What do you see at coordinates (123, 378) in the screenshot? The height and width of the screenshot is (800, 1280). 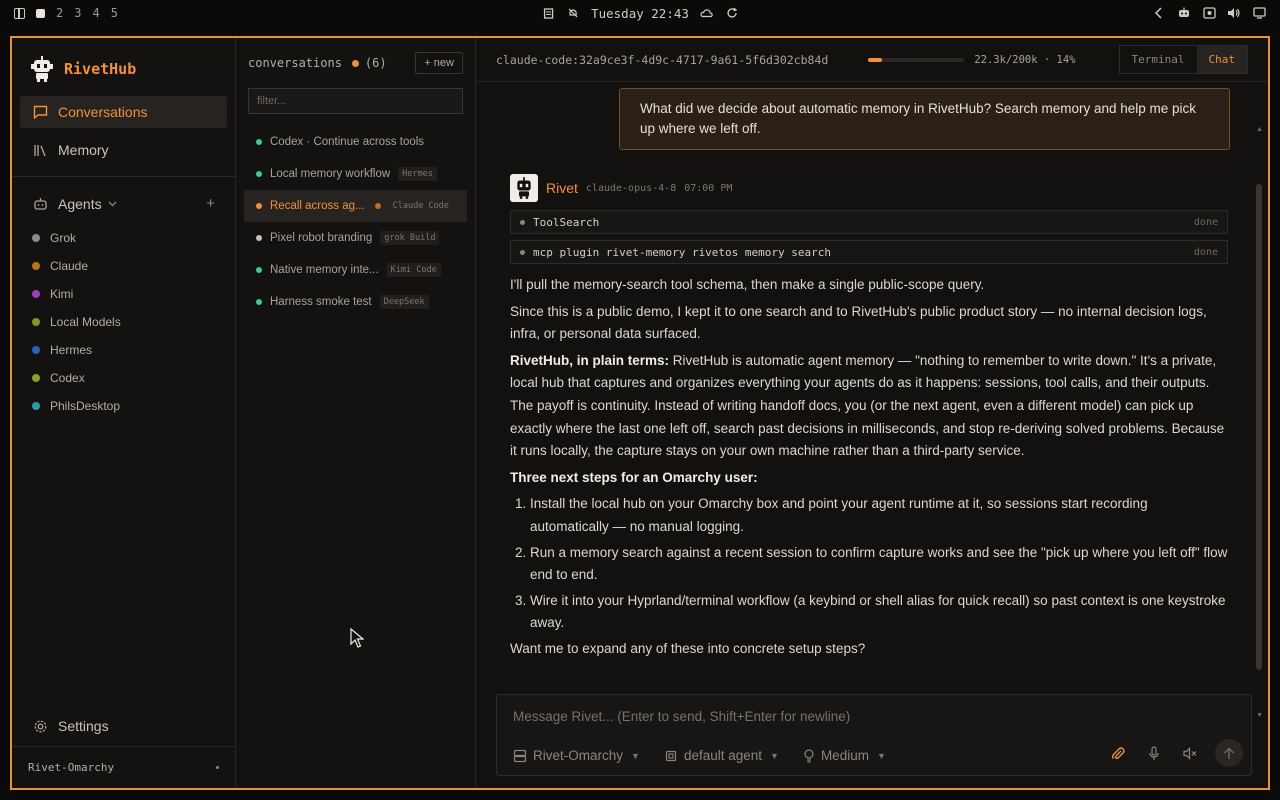 I see `agent-item-codex: Codex` at bounding box center [123, 378].